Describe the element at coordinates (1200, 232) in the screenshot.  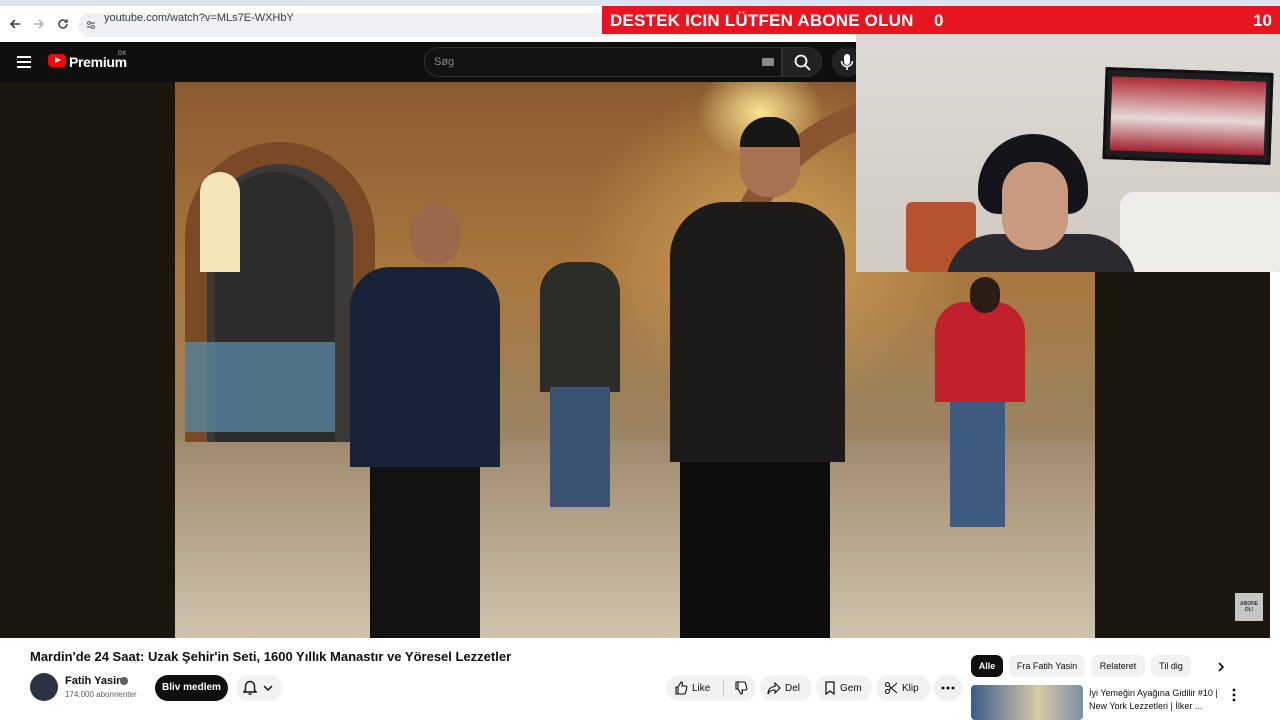
I see `webcam-bed` at that location.